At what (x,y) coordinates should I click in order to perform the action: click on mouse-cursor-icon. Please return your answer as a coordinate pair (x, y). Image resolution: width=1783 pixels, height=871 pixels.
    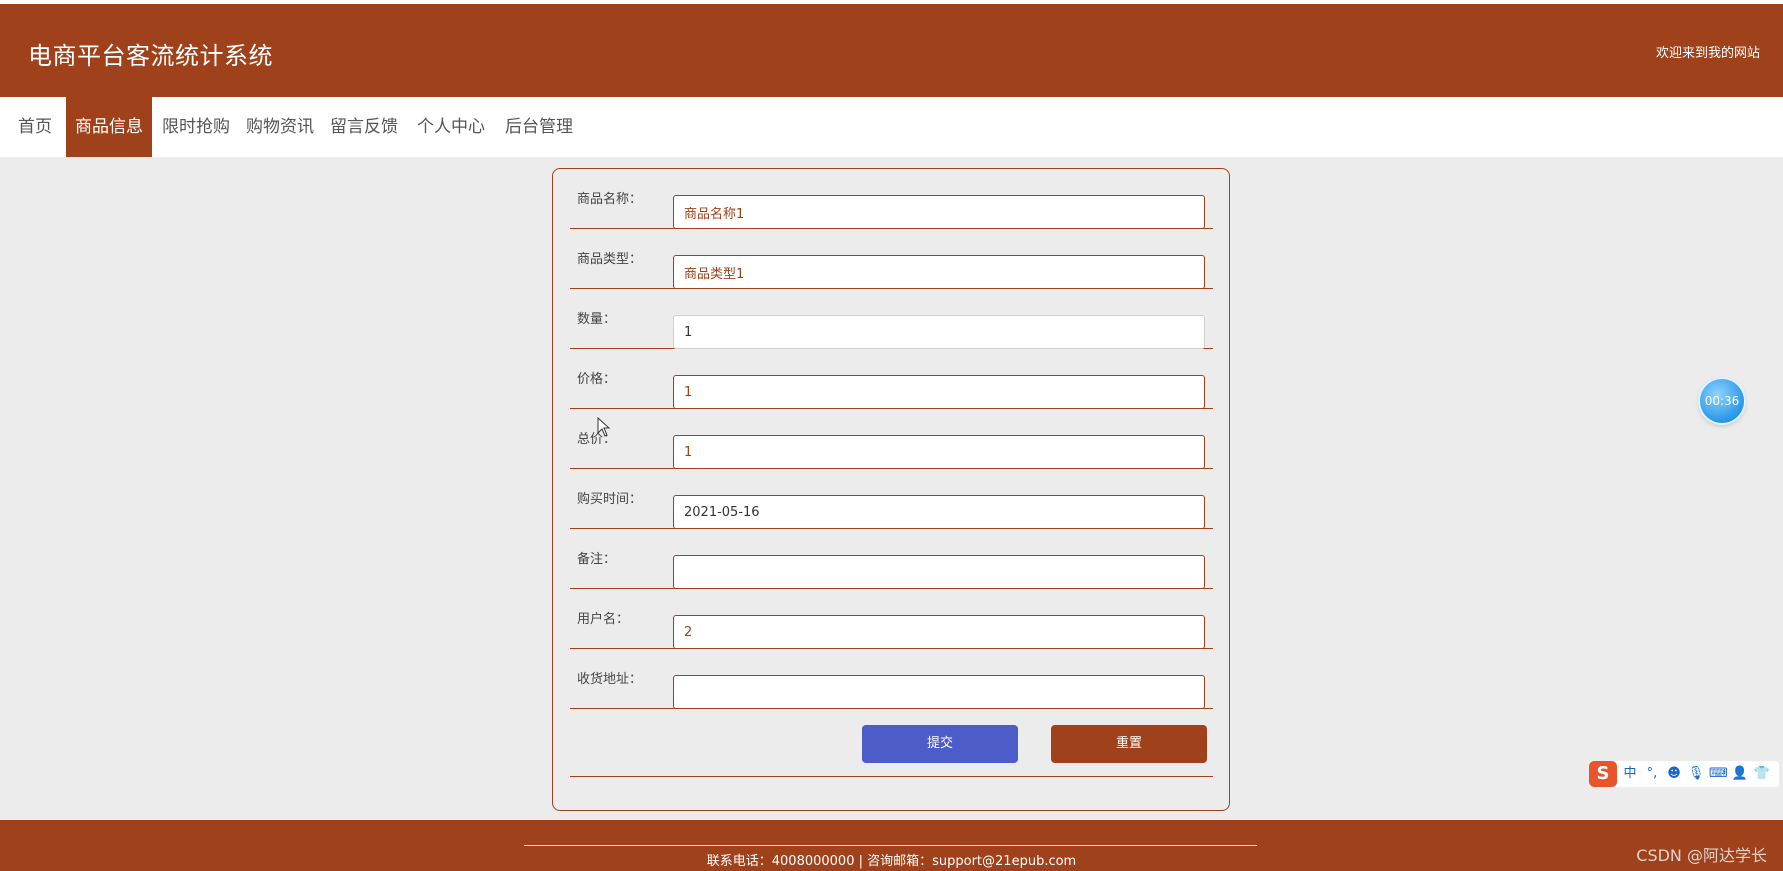
    Looking at the image, I should click on (604, 427).